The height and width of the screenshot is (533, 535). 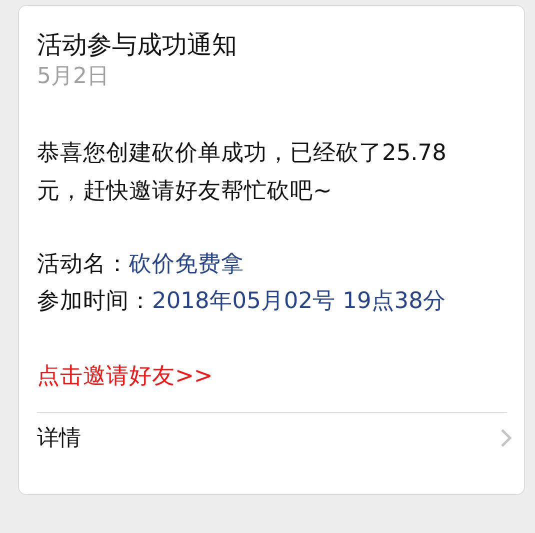 What do you see at coordinates (125, 376) in the screenshot?
I see `invite-link: 点击邀请好友>>` at bounding box center [125, 376].